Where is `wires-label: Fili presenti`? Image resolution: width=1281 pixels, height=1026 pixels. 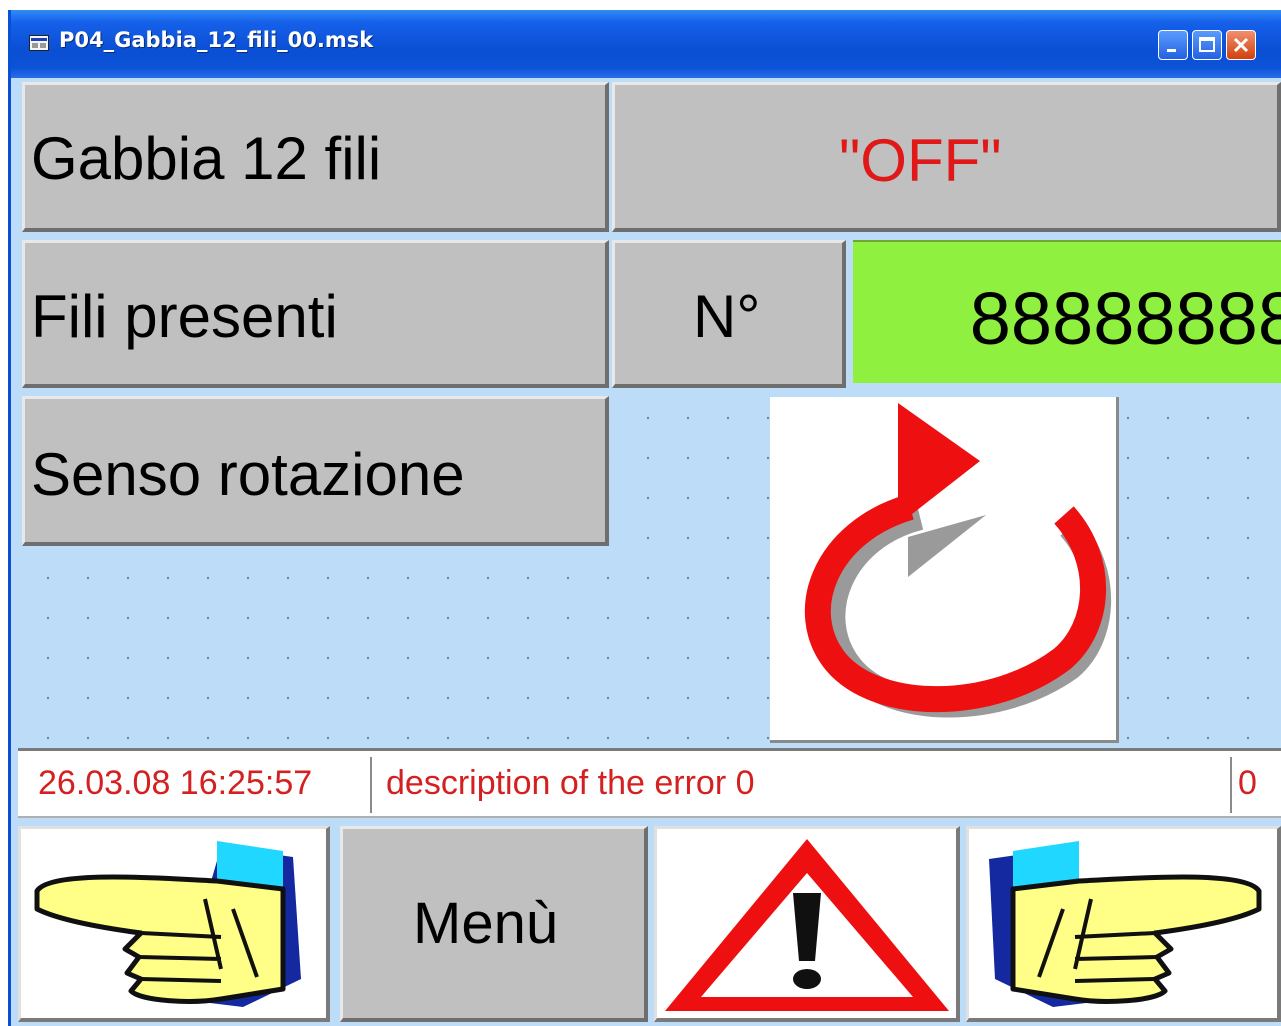 wires-label: Fili presenti is located at coordinates (184, 316).